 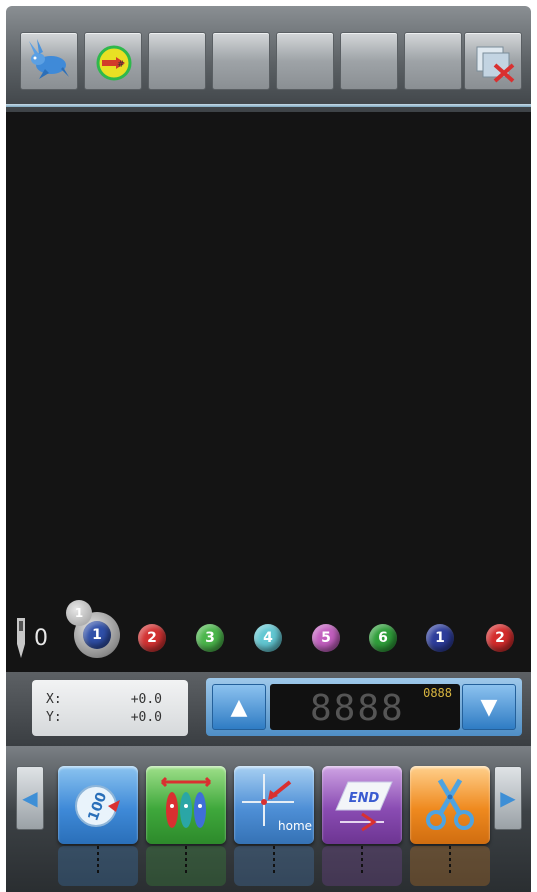 I want to click on color-needle-7: 1, so click(x=440, y=638).